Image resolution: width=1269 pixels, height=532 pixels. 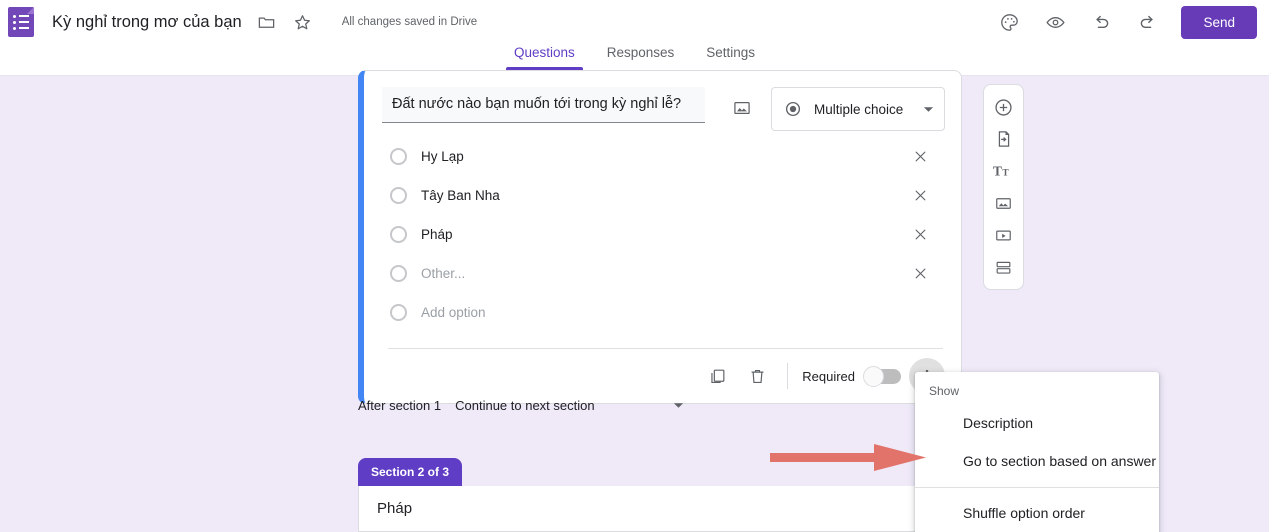 I want to click on add-item-toolbar: T T, so click(x=1003, y=187).